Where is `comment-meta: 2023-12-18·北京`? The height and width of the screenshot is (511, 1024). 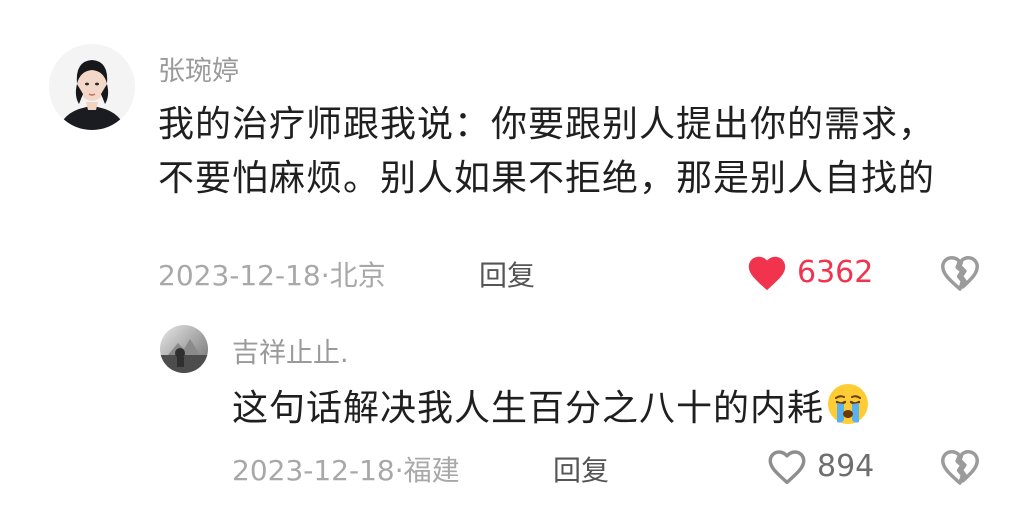
comment-meta: 2023-12-18·北京 is located at coordinates (272, 274).